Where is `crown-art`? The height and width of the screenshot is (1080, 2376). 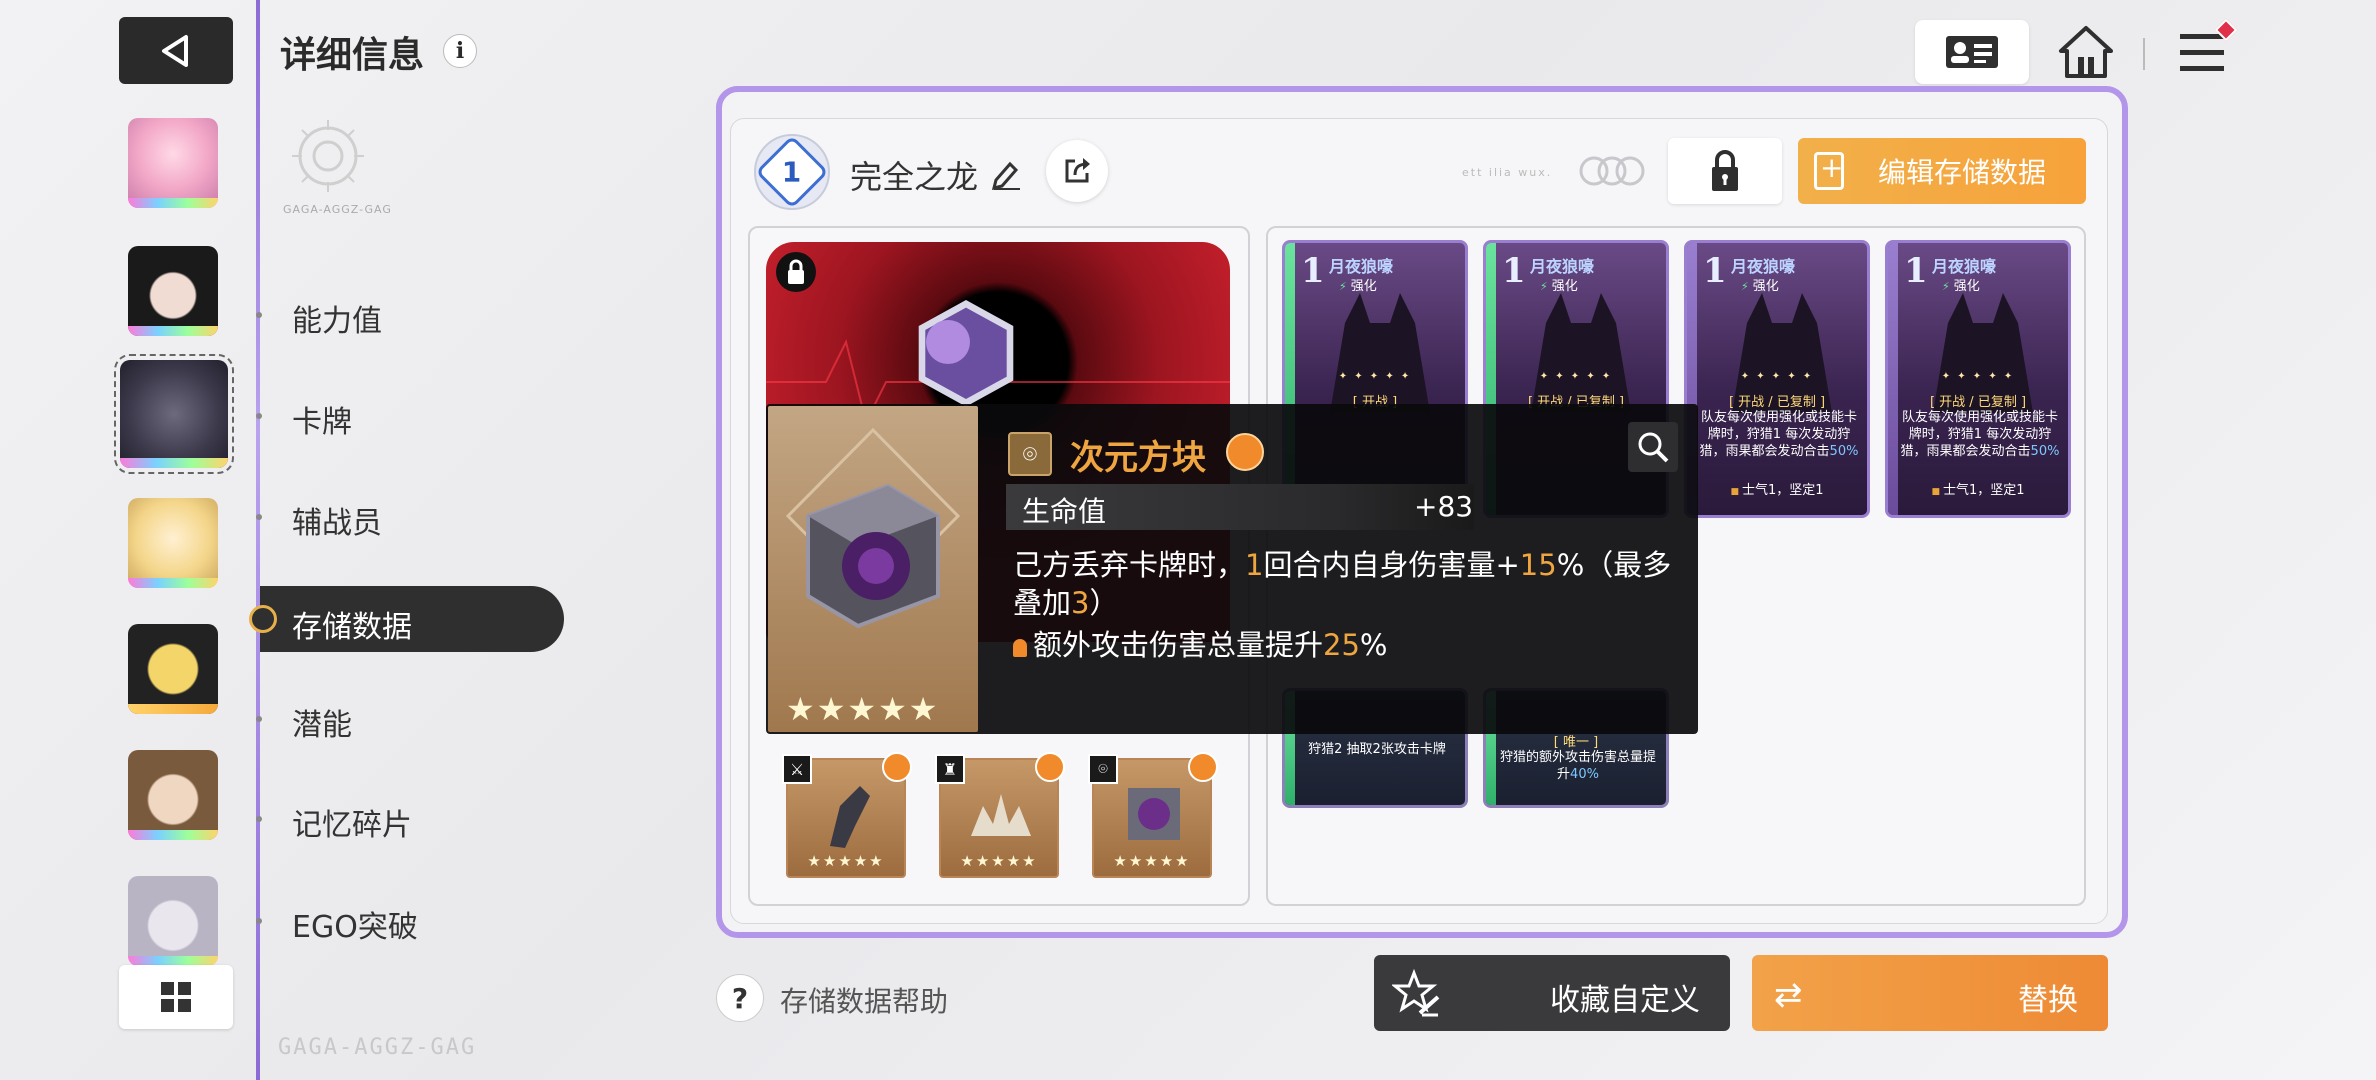
crown-art is located at coordinates (1001, 815).